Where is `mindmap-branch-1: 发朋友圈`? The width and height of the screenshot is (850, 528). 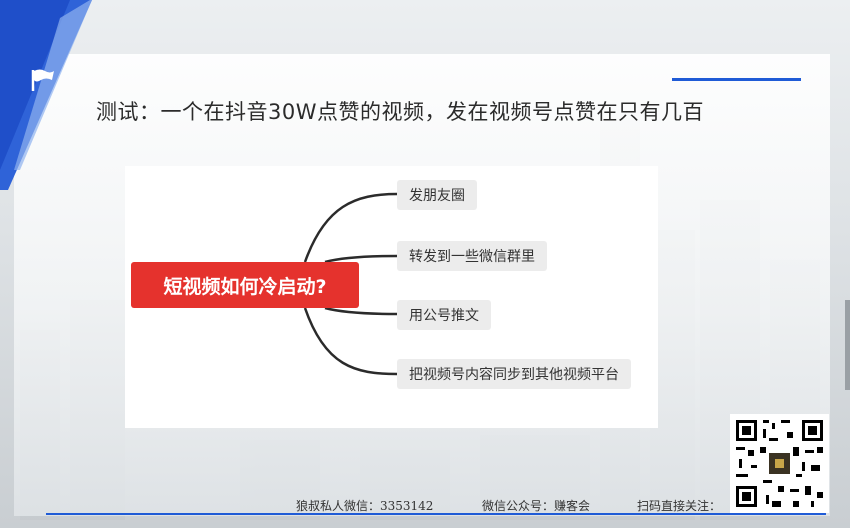
mindmap-branch-1: 发朋友圈 is located at coordinates (437, 195).